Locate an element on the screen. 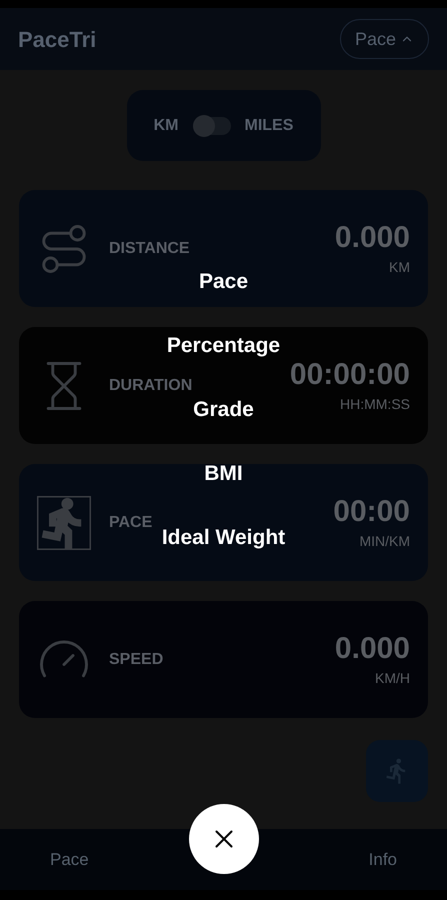  run-fab is located at coordinates (397, 771).